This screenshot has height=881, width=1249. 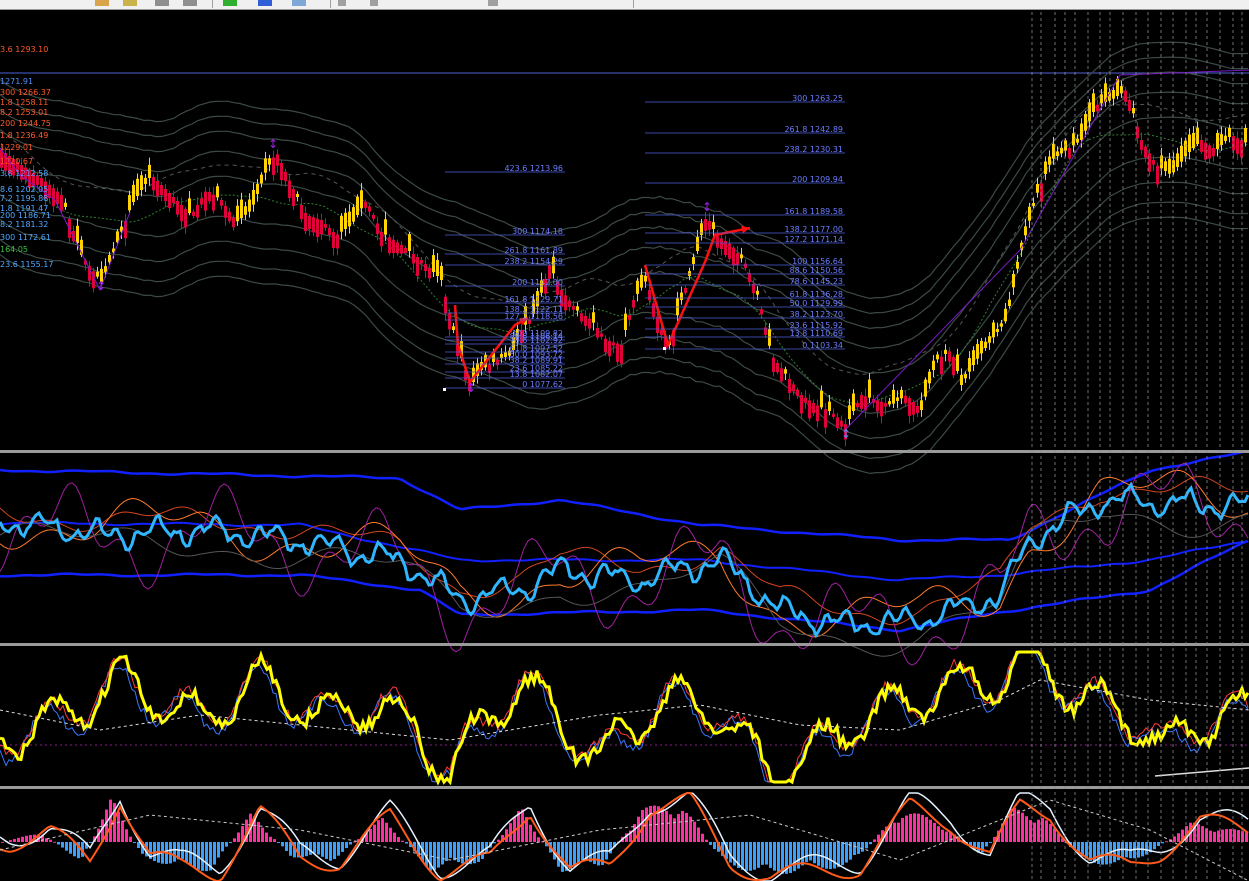 What do you see at coordinates (25, 92) in the screenshot?
I see `left-fib-label: 300 1266.37` at bounding box center [25, 92].